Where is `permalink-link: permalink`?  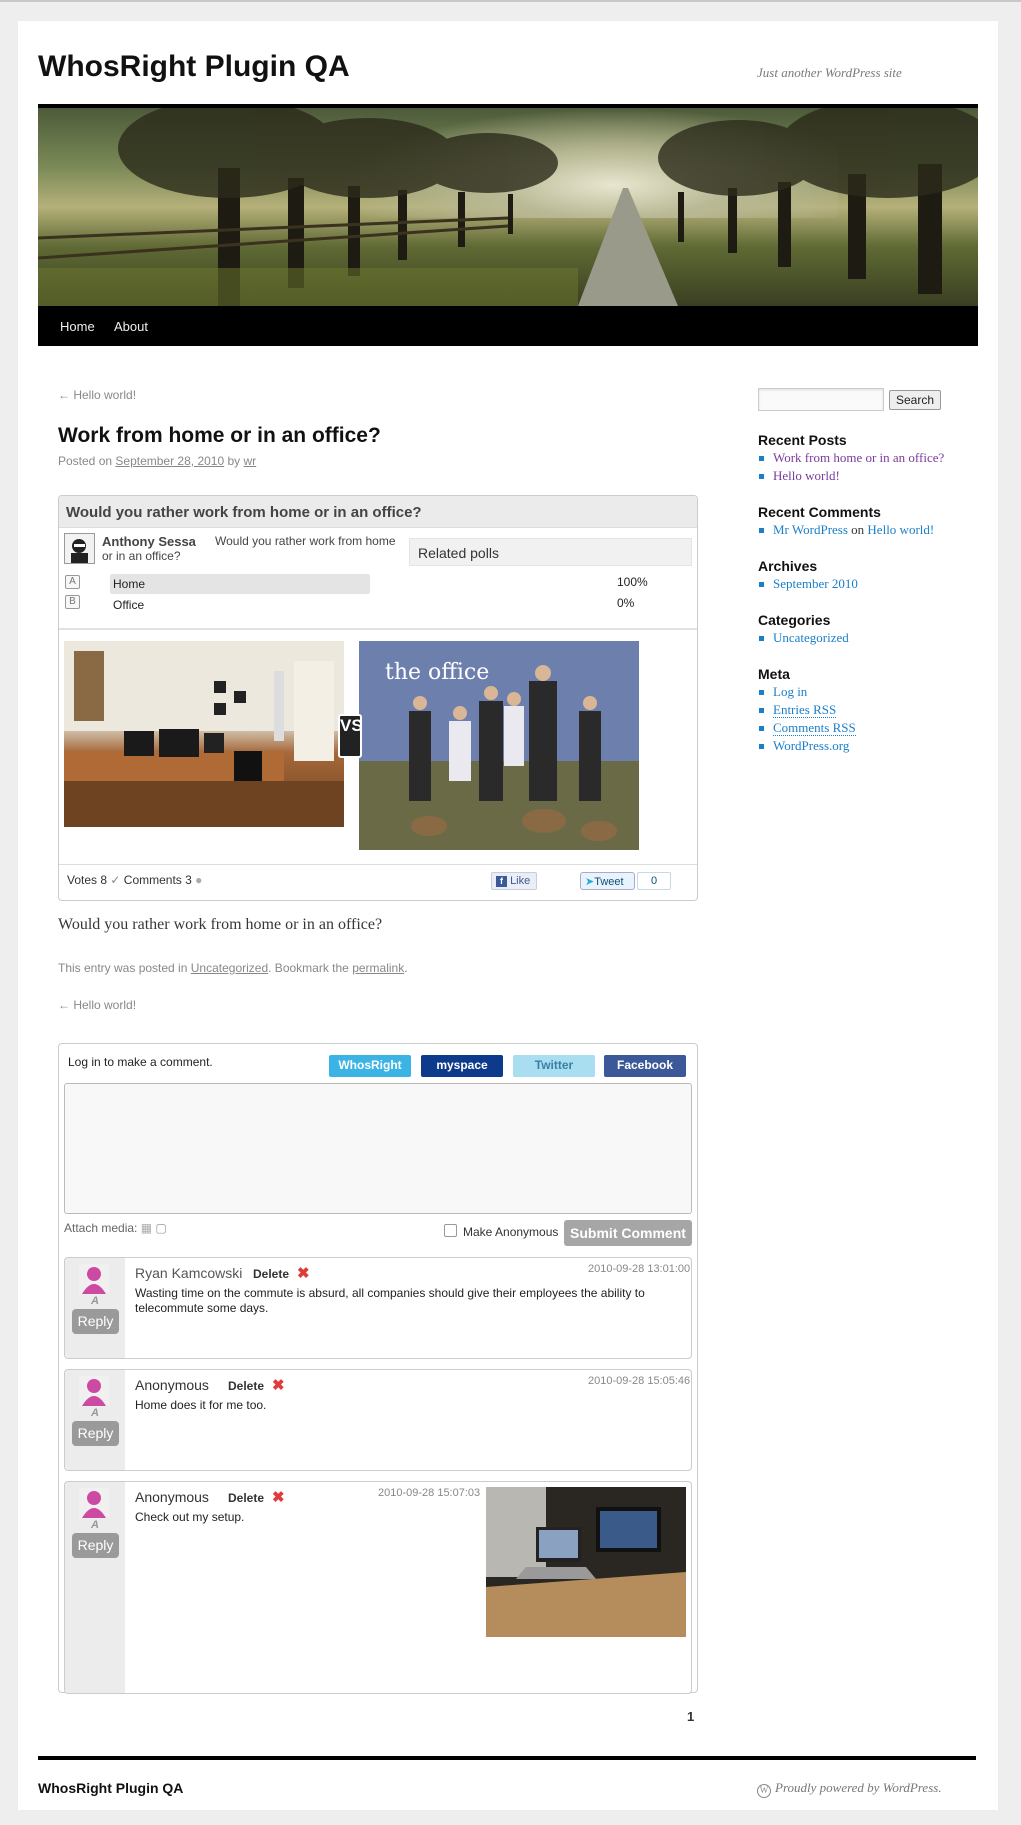 permalink-link: permalink is located at coordinates (378, 968).